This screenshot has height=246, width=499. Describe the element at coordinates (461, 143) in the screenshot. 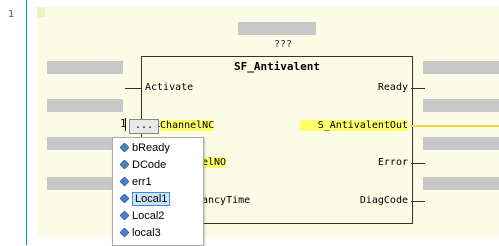

I see `output-placeholder-error` at that location.